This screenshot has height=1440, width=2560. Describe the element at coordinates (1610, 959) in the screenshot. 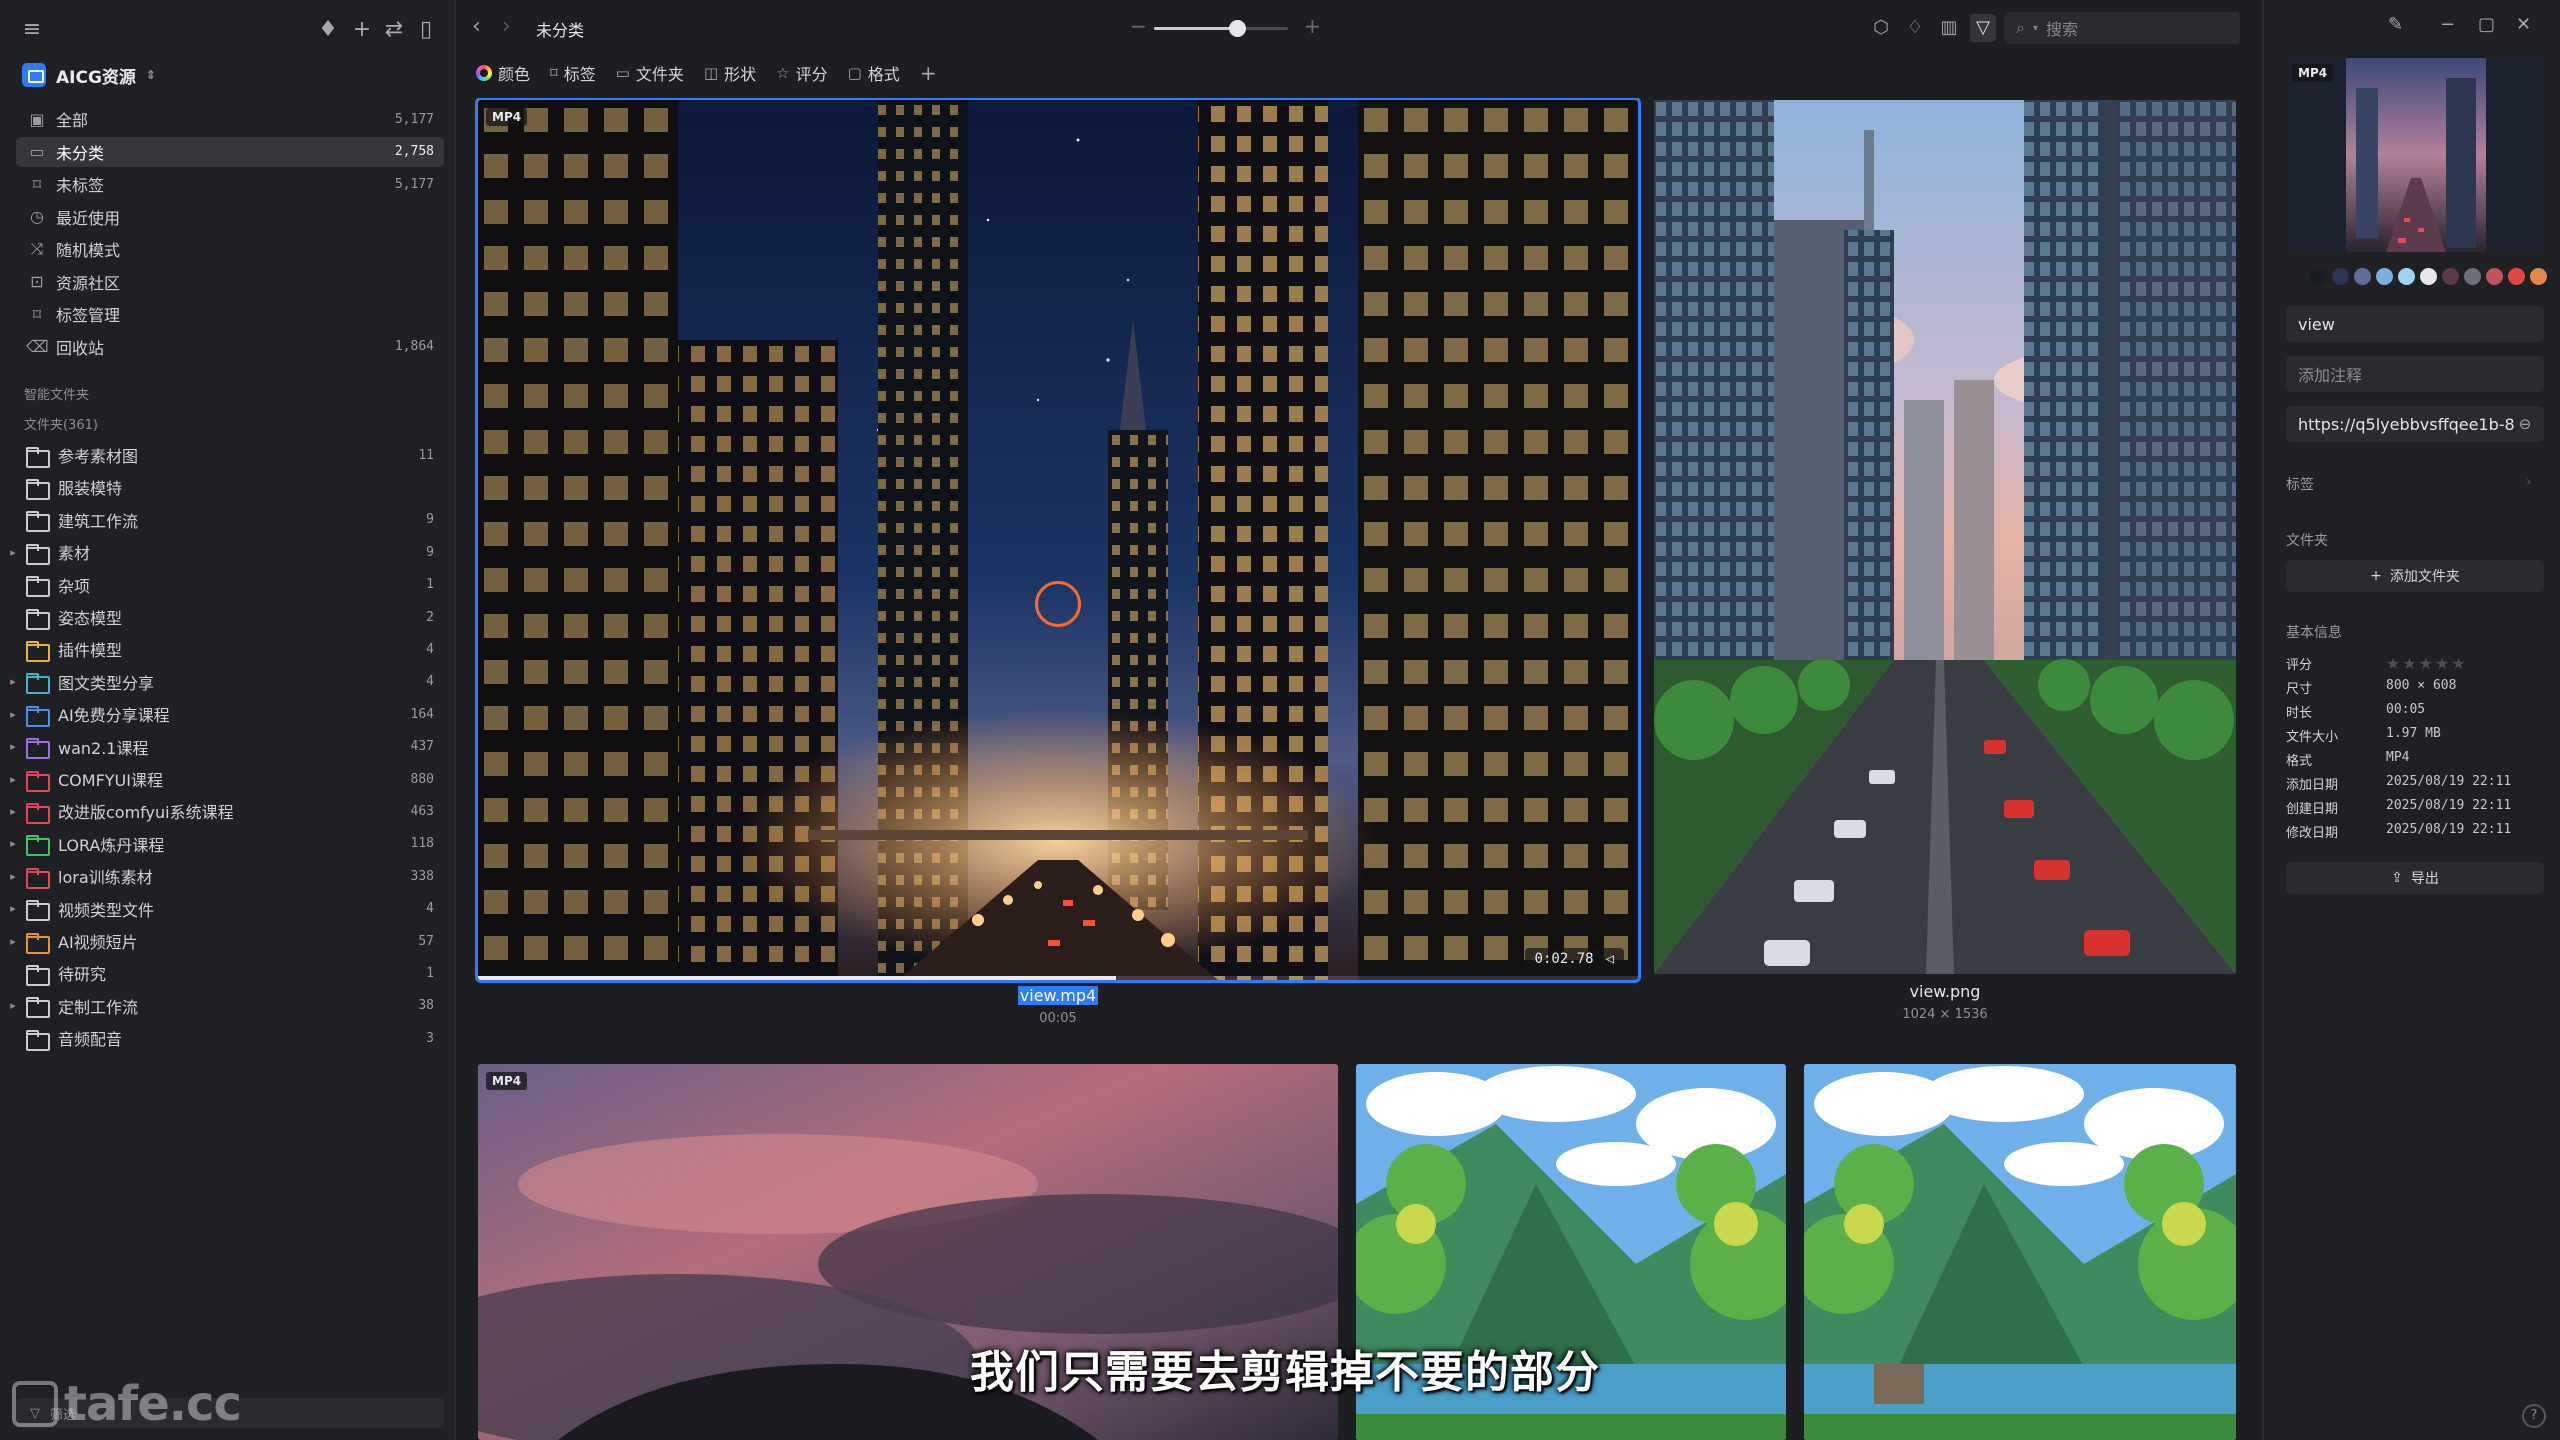

I see `volume-icon: ◁` at that location.